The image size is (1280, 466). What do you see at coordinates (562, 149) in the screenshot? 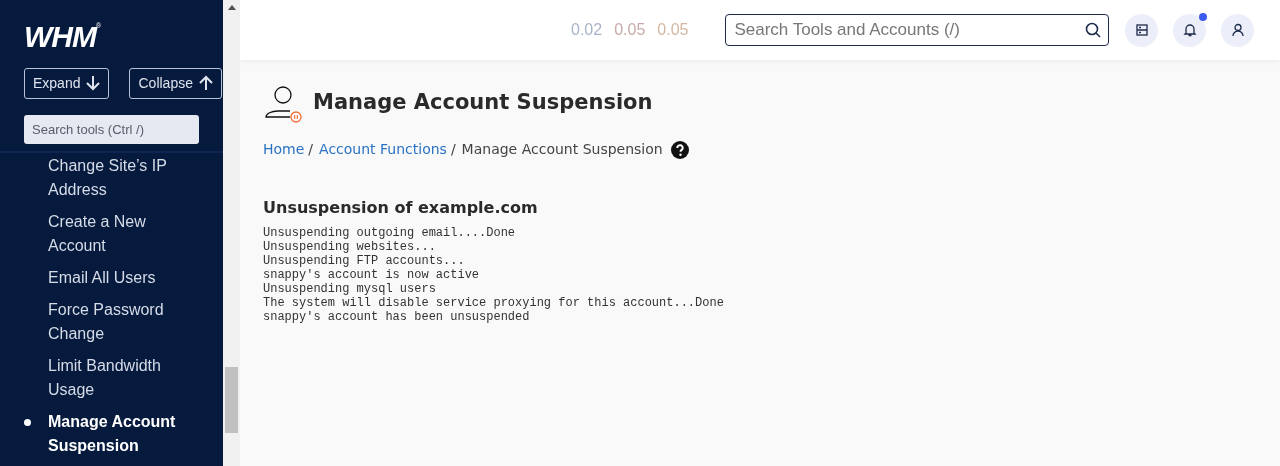
I see `breadcrumb-current: Manage Account Suspension` at bounding box center [562, 149].